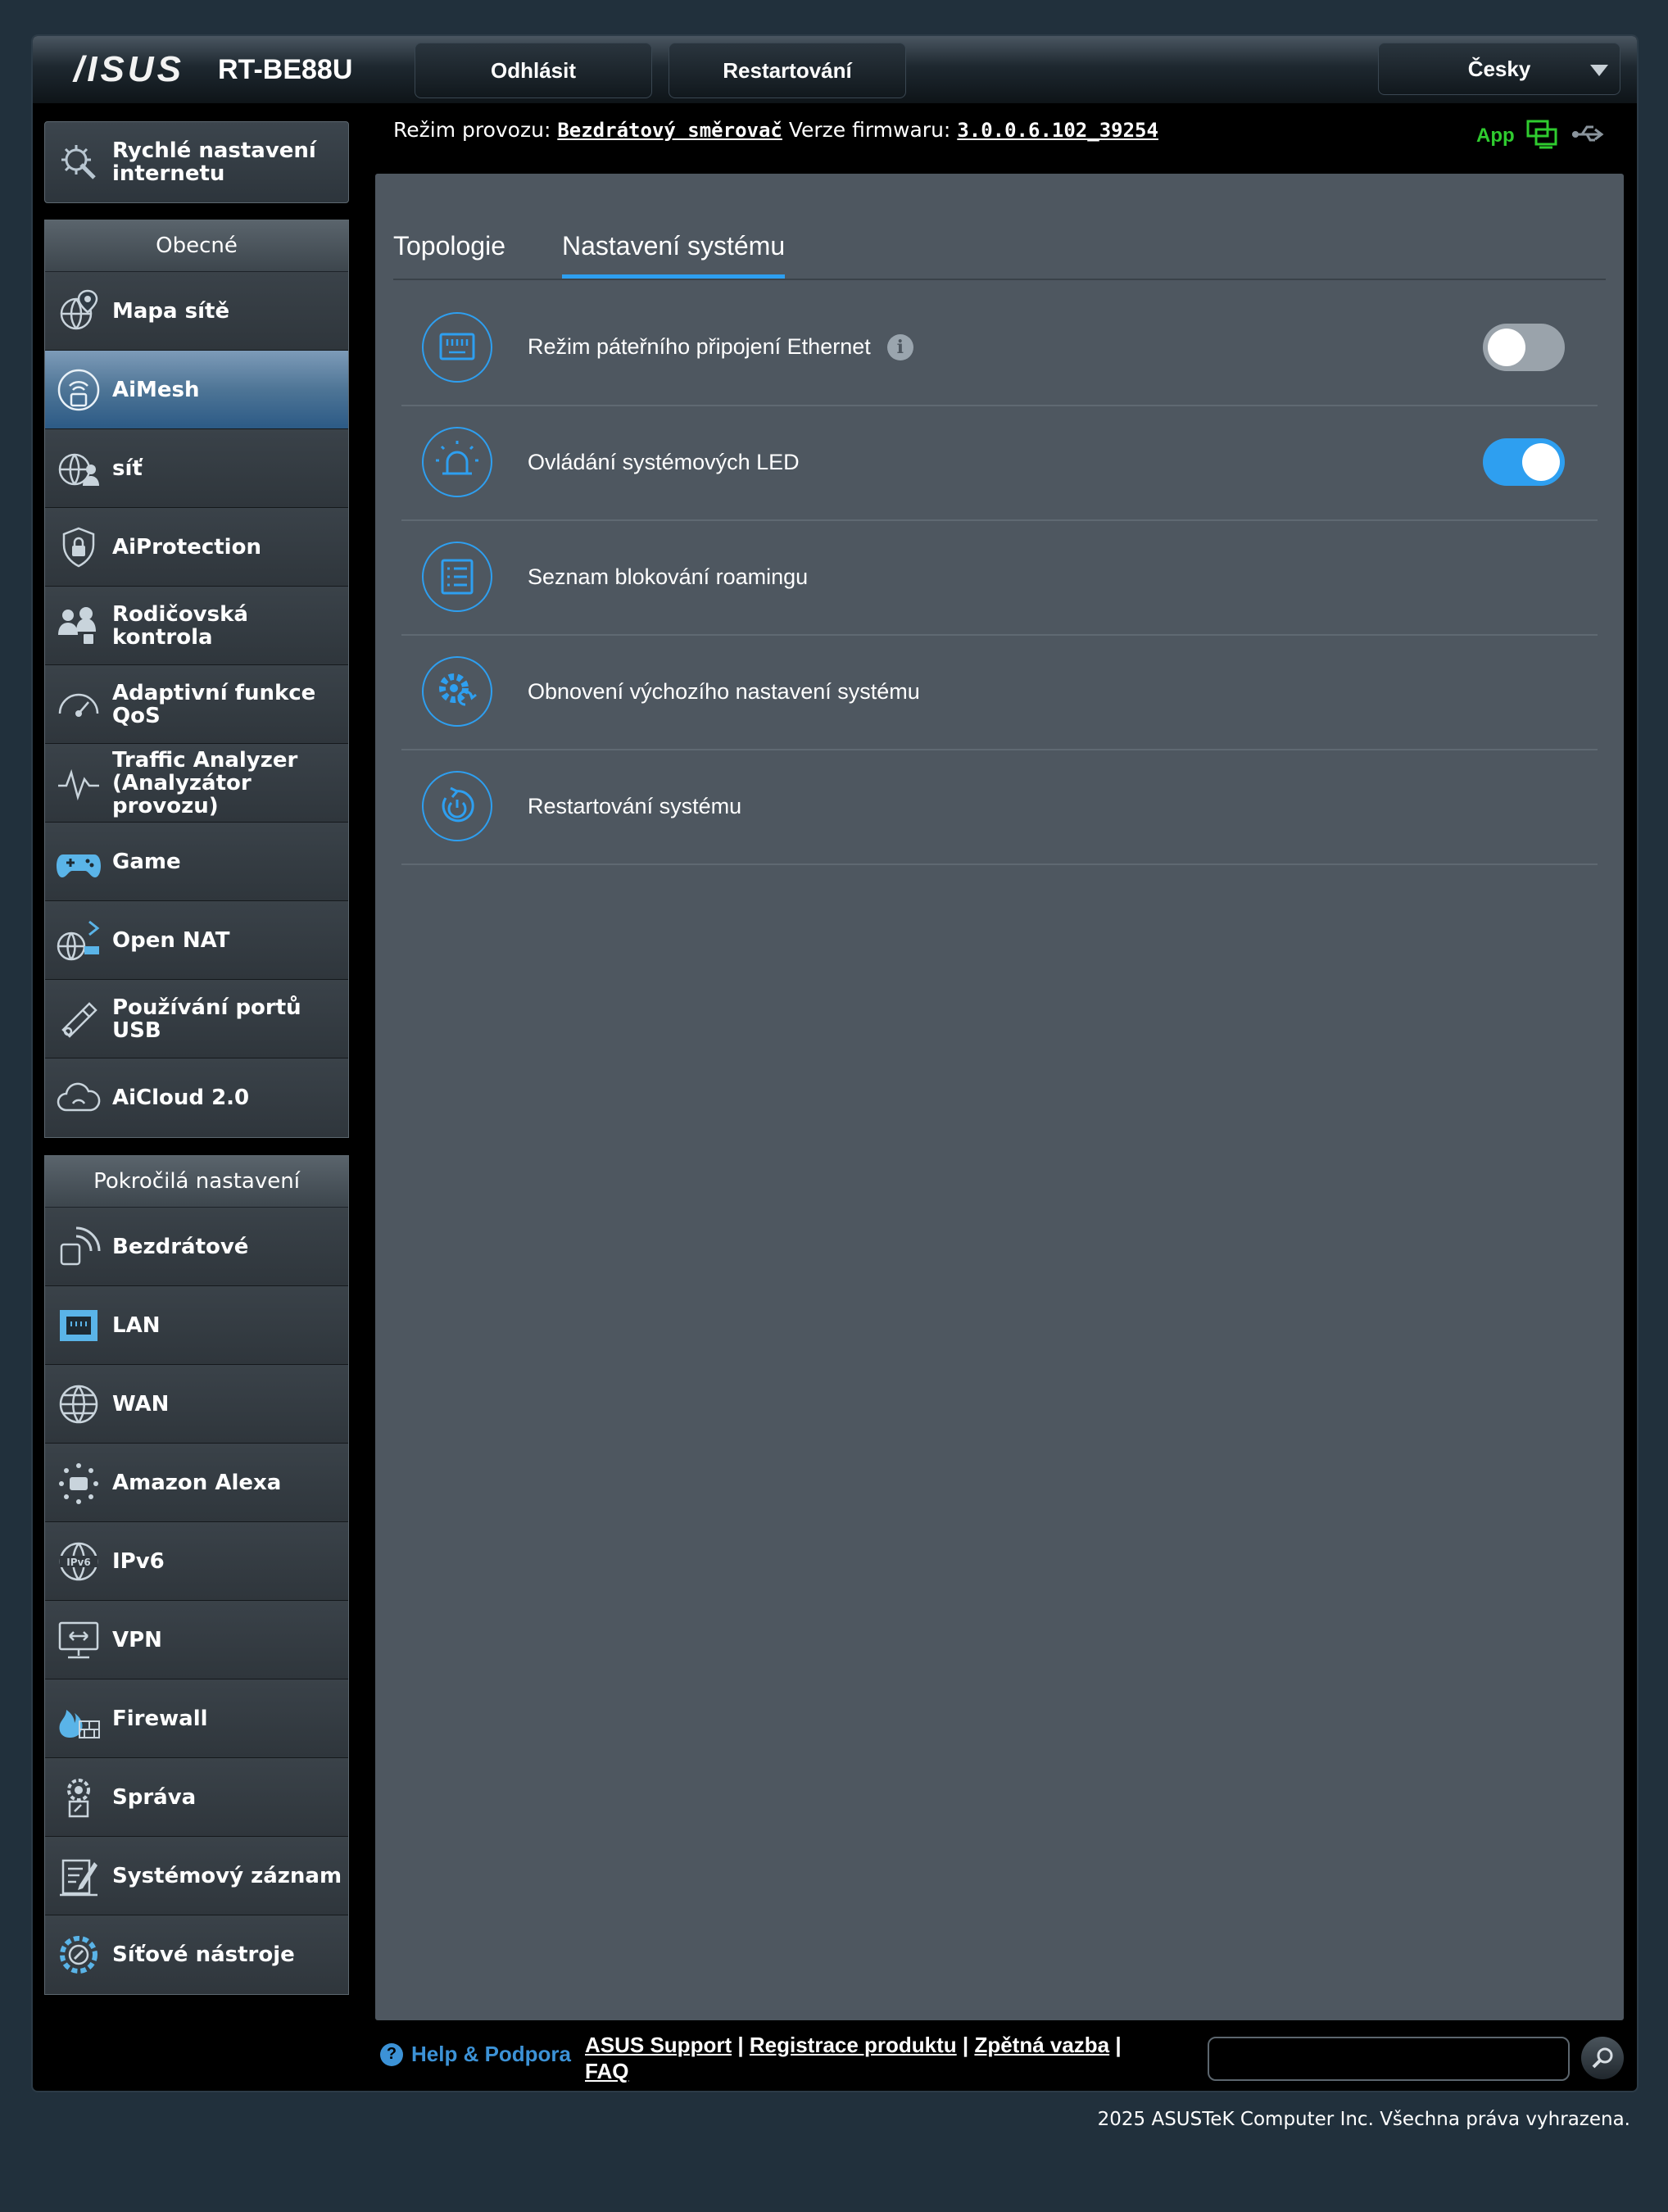  Describe the element at coordinates (78, 1325) in the screenshot. I see `lan-icon` at that location.